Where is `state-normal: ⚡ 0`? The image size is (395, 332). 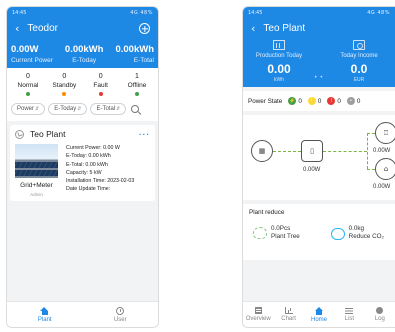
state-normal: ⚡ 0 is located at coordinates (295, 101).